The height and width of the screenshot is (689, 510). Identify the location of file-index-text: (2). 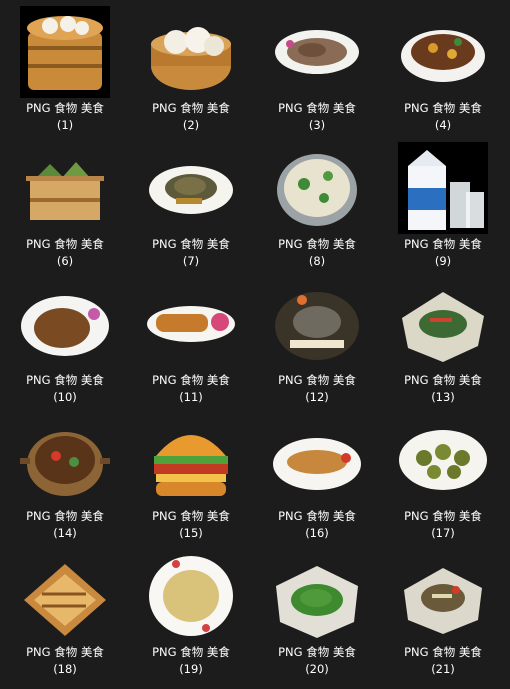
(191, 125).